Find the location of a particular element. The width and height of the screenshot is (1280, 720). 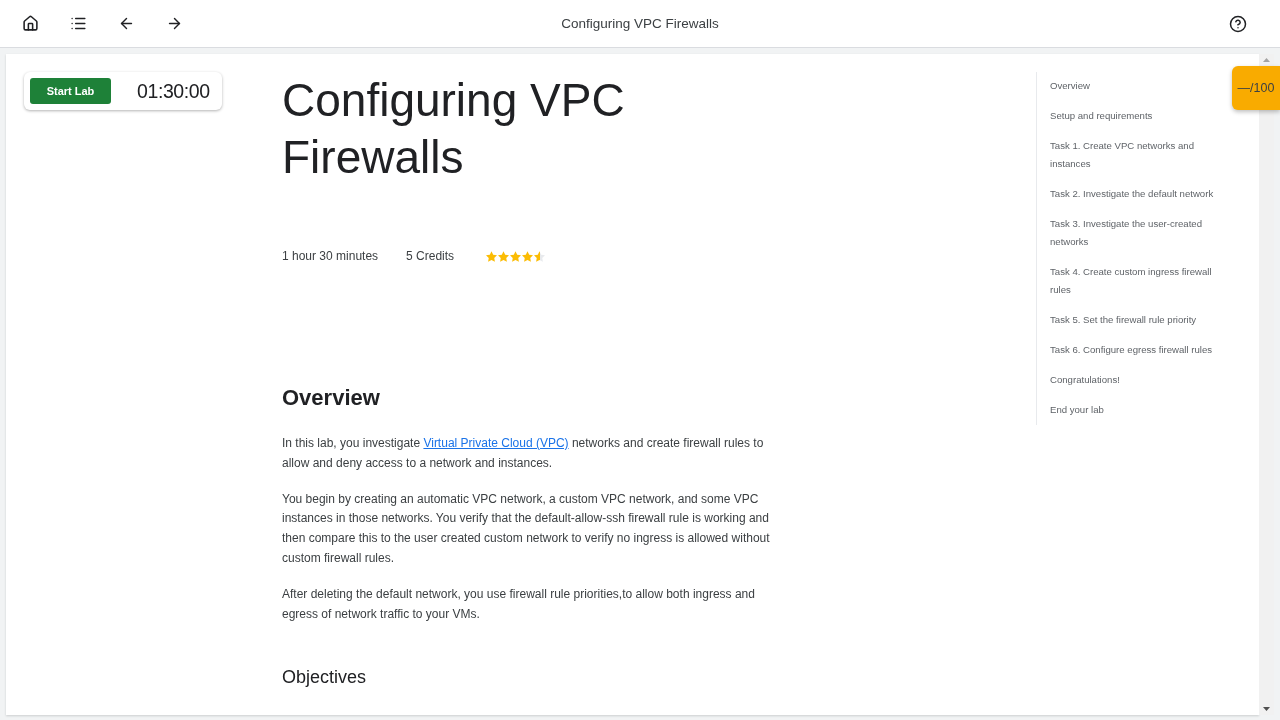

toc-link: Task 5. Set the firewall rule priority is located at coordinates (1139, 320).